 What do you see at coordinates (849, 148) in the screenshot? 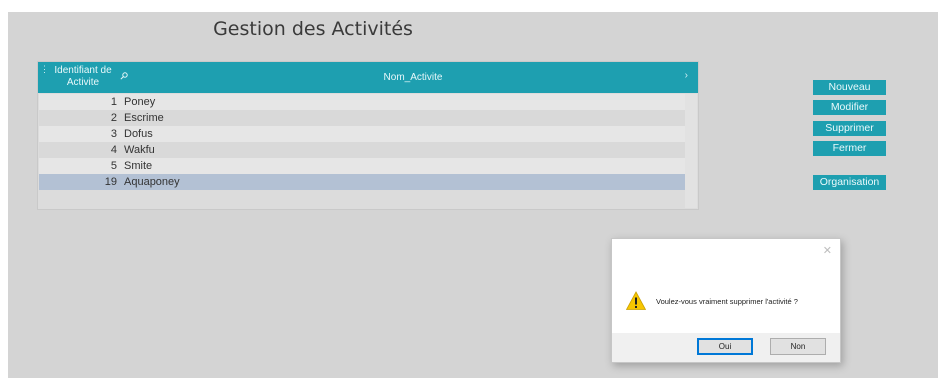
I see `fermer-button: Fermer` at bounding box center [849, 148].